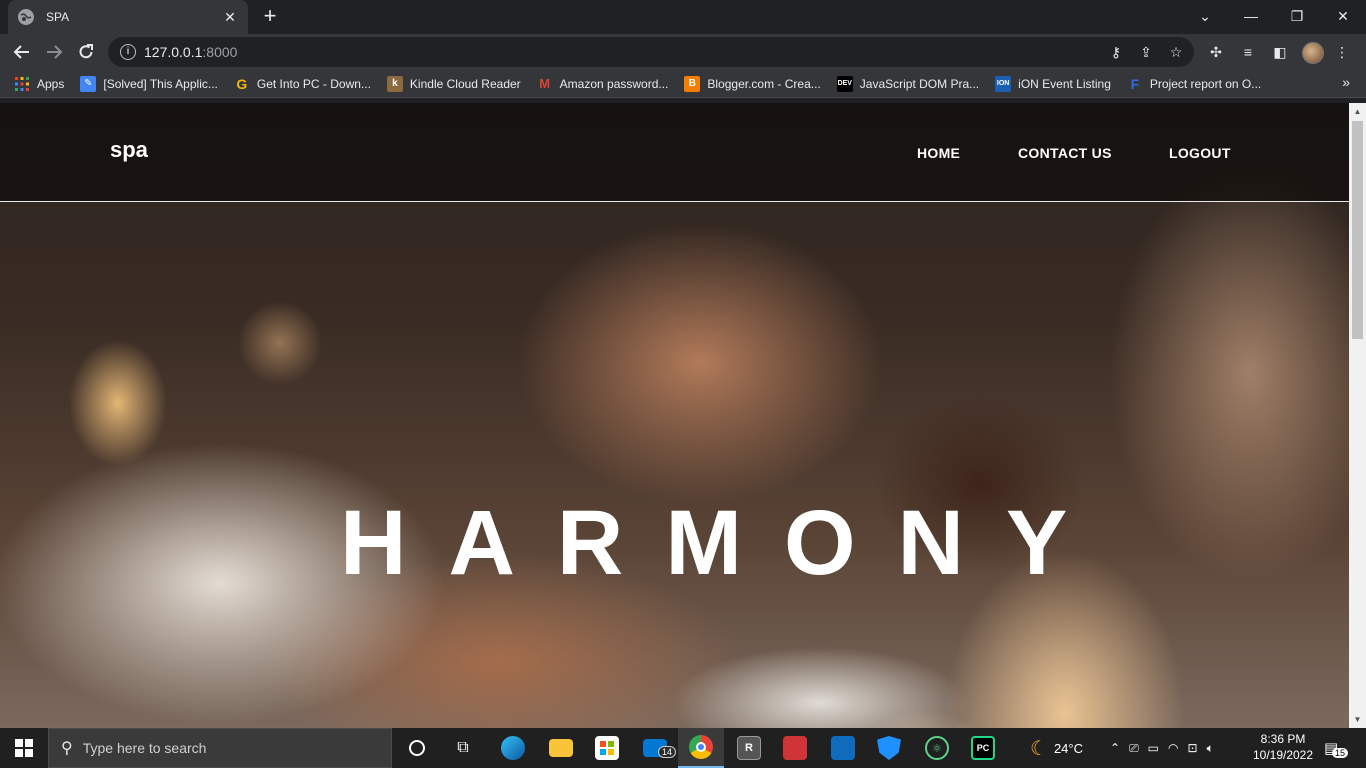 Image resolution: width=1366 pixels, height=768 pixels. What do you see at coordinates (230, 17) in the screenshot?
I see `close-tab-icon: ✕` at bounding box center [230, 17].